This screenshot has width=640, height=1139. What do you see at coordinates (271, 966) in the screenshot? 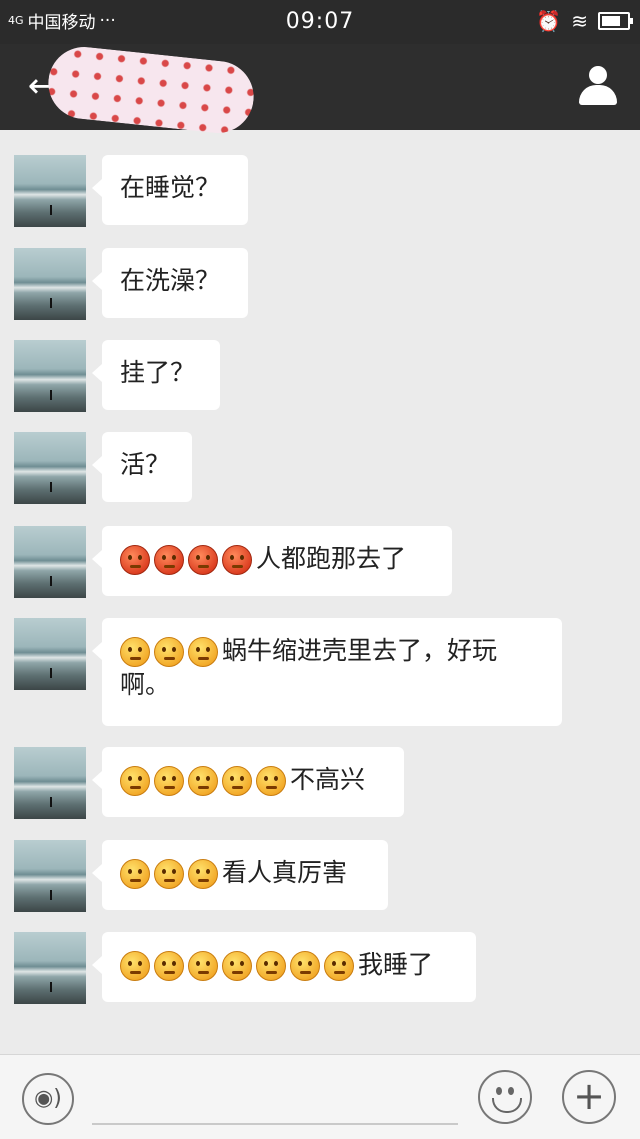
I see `emoji-surprised-icon` at bounding box center [271, 966].